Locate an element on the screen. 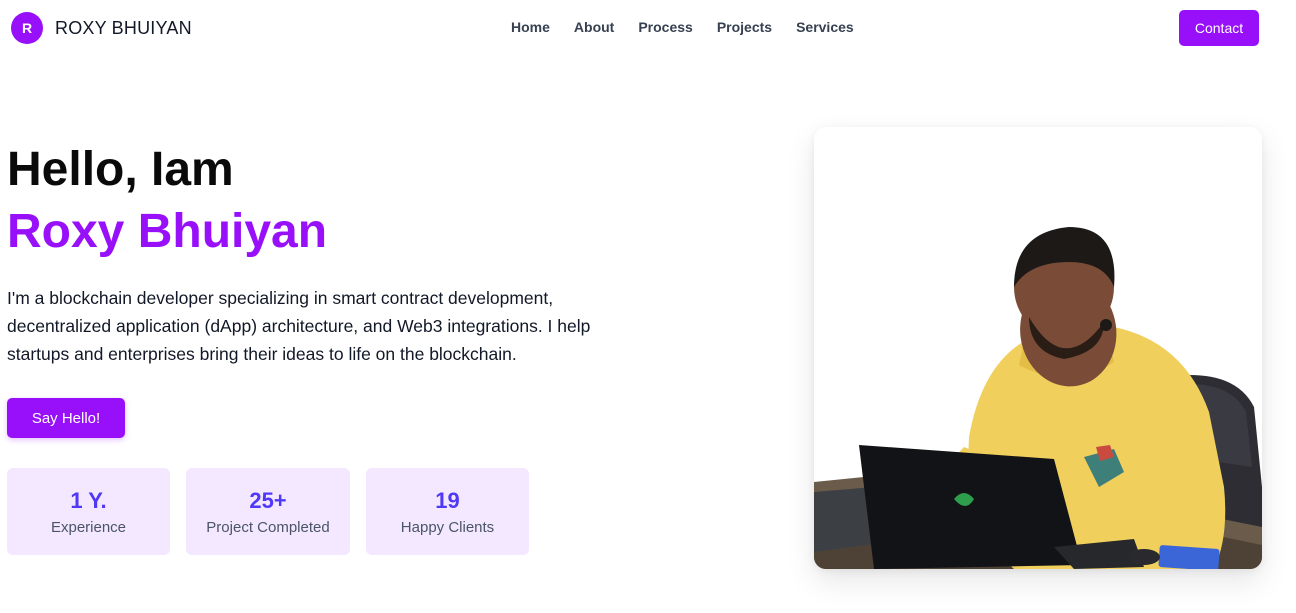  nav-link-process: Process is located at coordinates (665, 27).